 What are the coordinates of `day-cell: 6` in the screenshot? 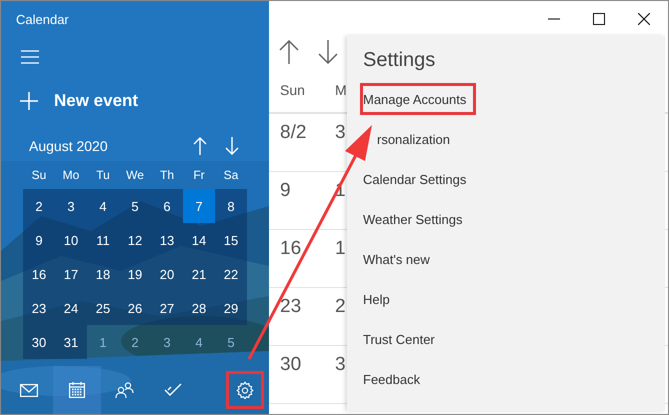 It's located at (167, 206).